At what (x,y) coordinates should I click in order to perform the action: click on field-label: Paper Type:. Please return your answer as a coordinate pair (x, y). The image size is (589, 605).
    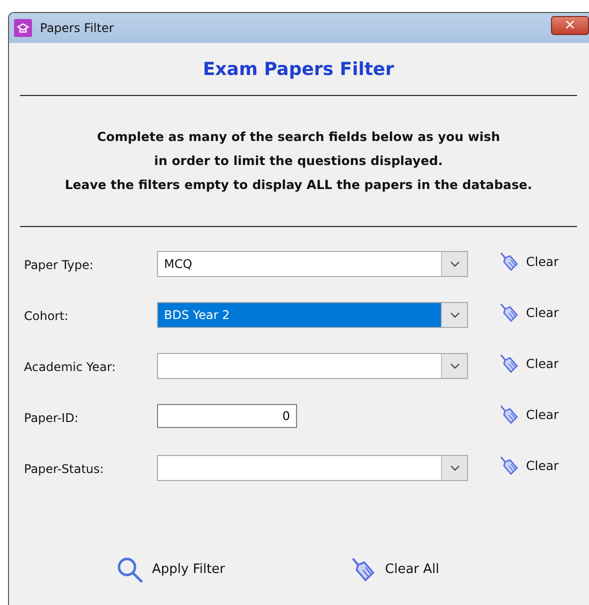
    Looking at the image, I should click on (59, 265).